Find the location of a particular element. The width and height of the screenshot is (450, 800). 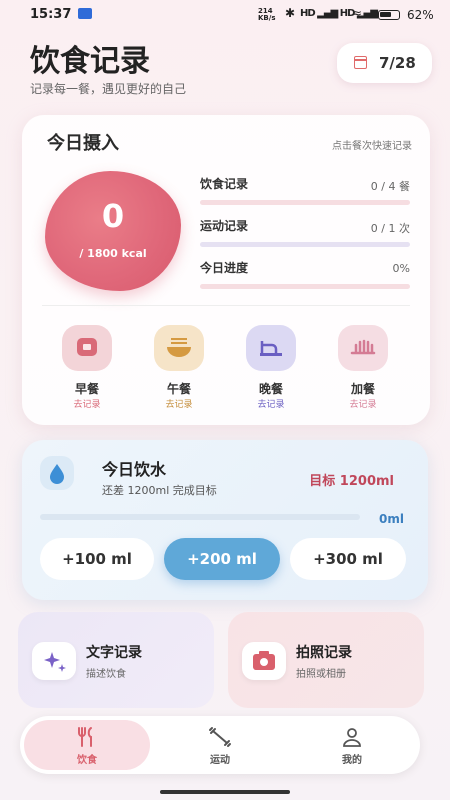

water-drop-icon is located at coordinates (57, 473).